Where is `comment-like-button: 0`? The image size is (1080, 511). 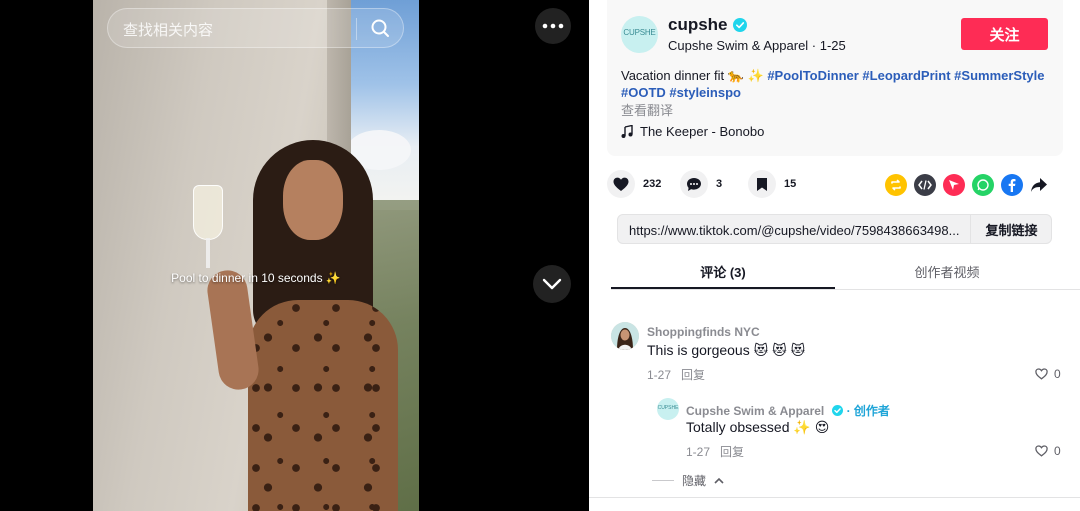 comment-like-button: 0 is located at coordinates (1048, 374).